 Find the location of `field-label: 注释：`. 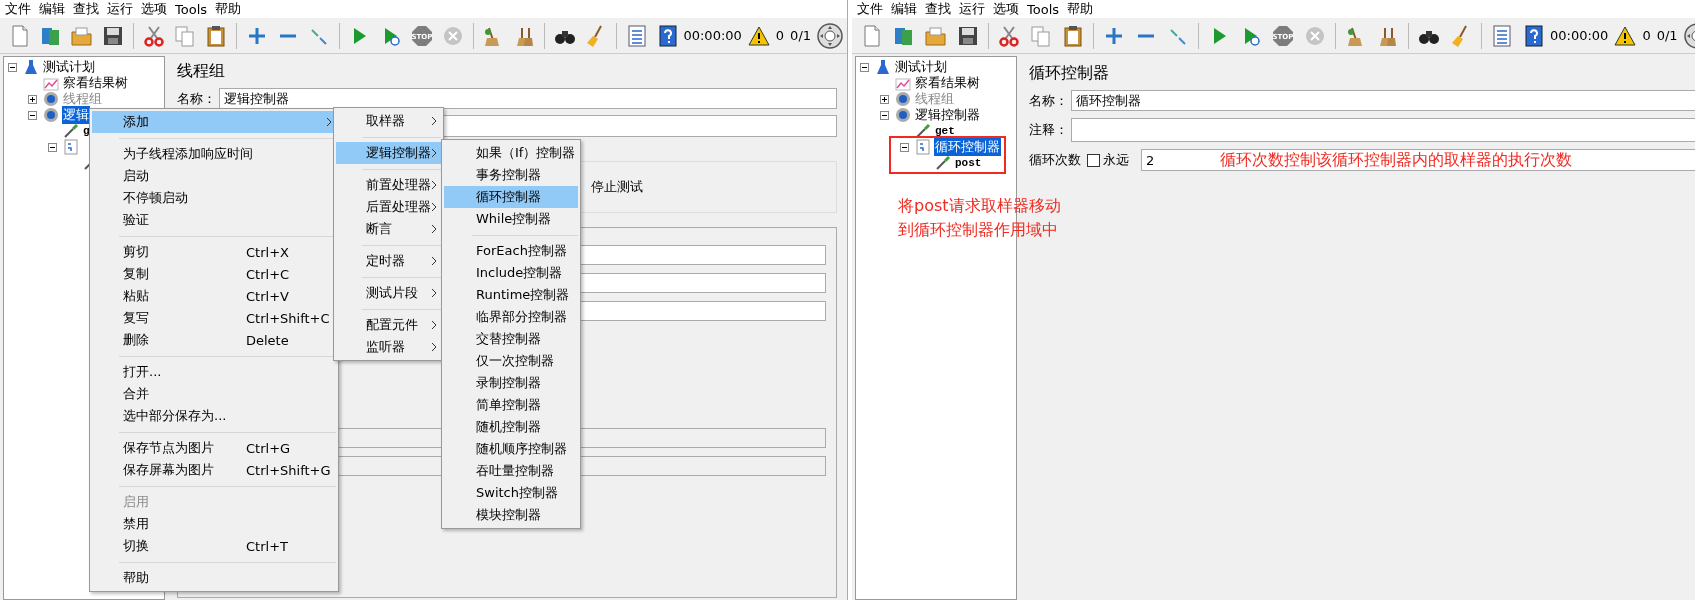

field-label: 注释： is located at coordinates (1047, 130).